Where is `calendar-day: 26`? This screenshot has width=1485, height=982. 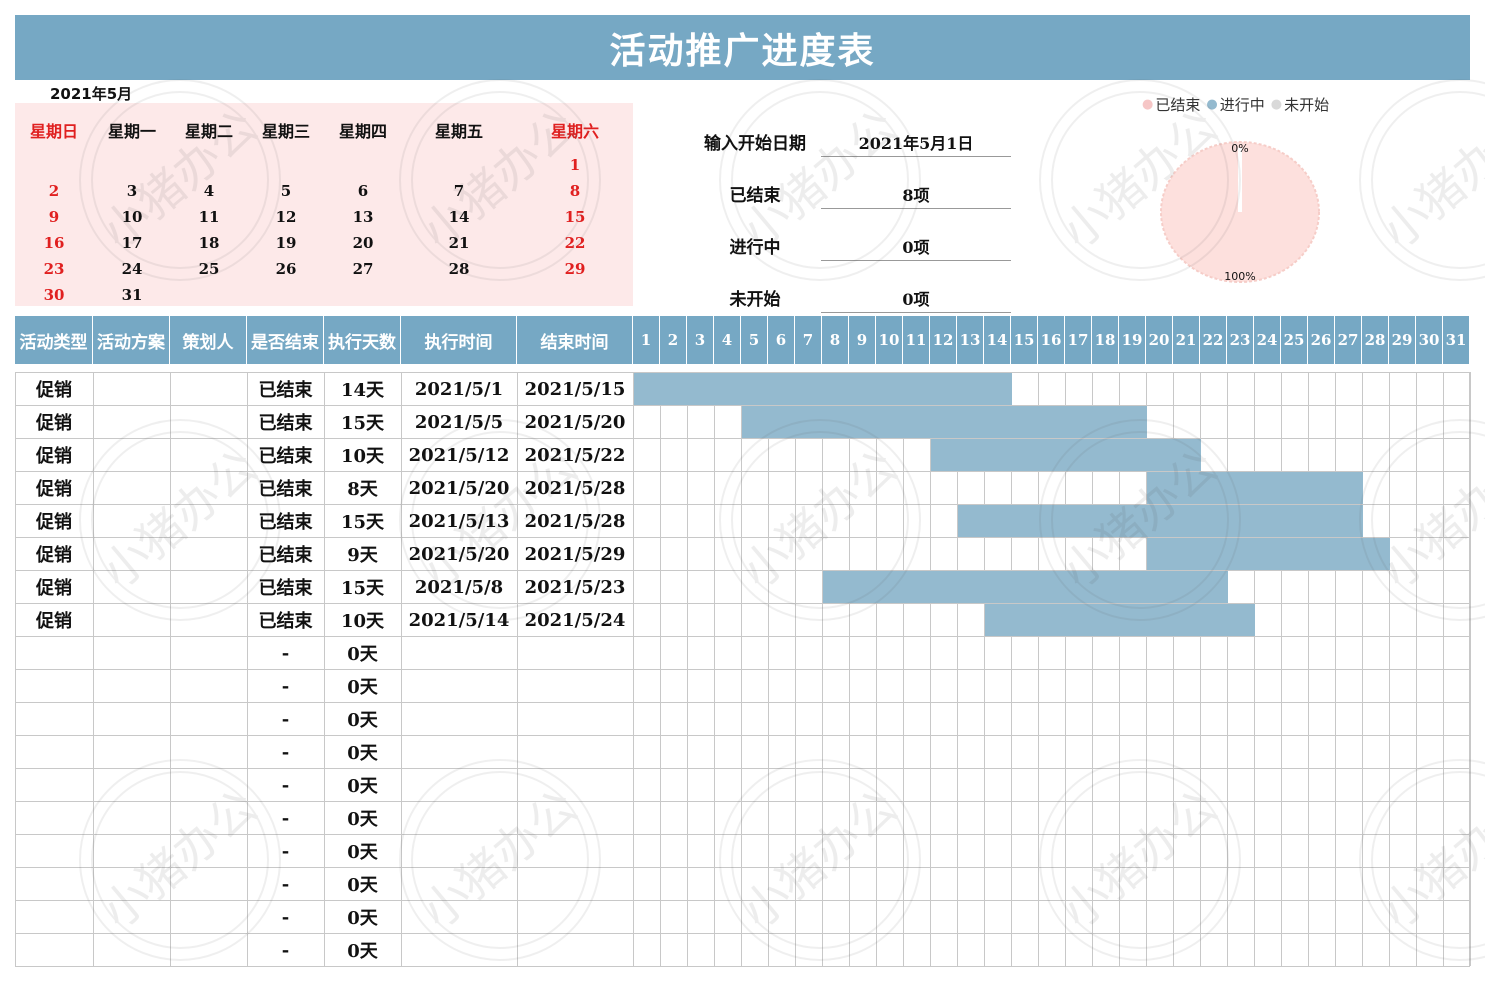 calendar-day: 26 is located at coordinates (286, 269).